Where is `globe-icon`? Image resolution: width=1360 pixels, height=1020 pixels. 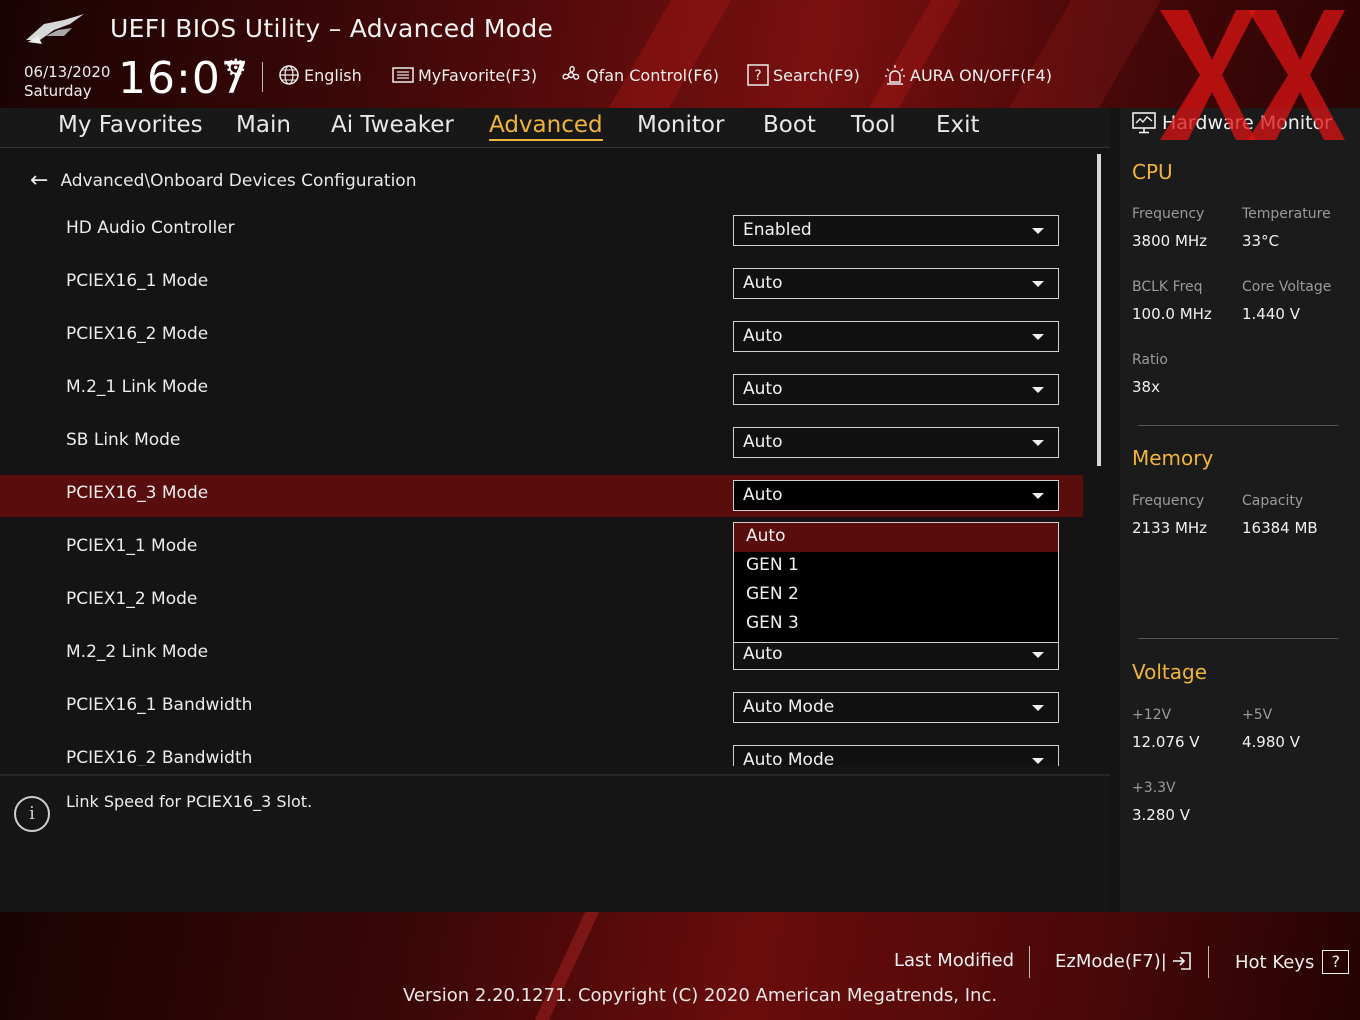
globe-icon is located at coordinates (289, 75).